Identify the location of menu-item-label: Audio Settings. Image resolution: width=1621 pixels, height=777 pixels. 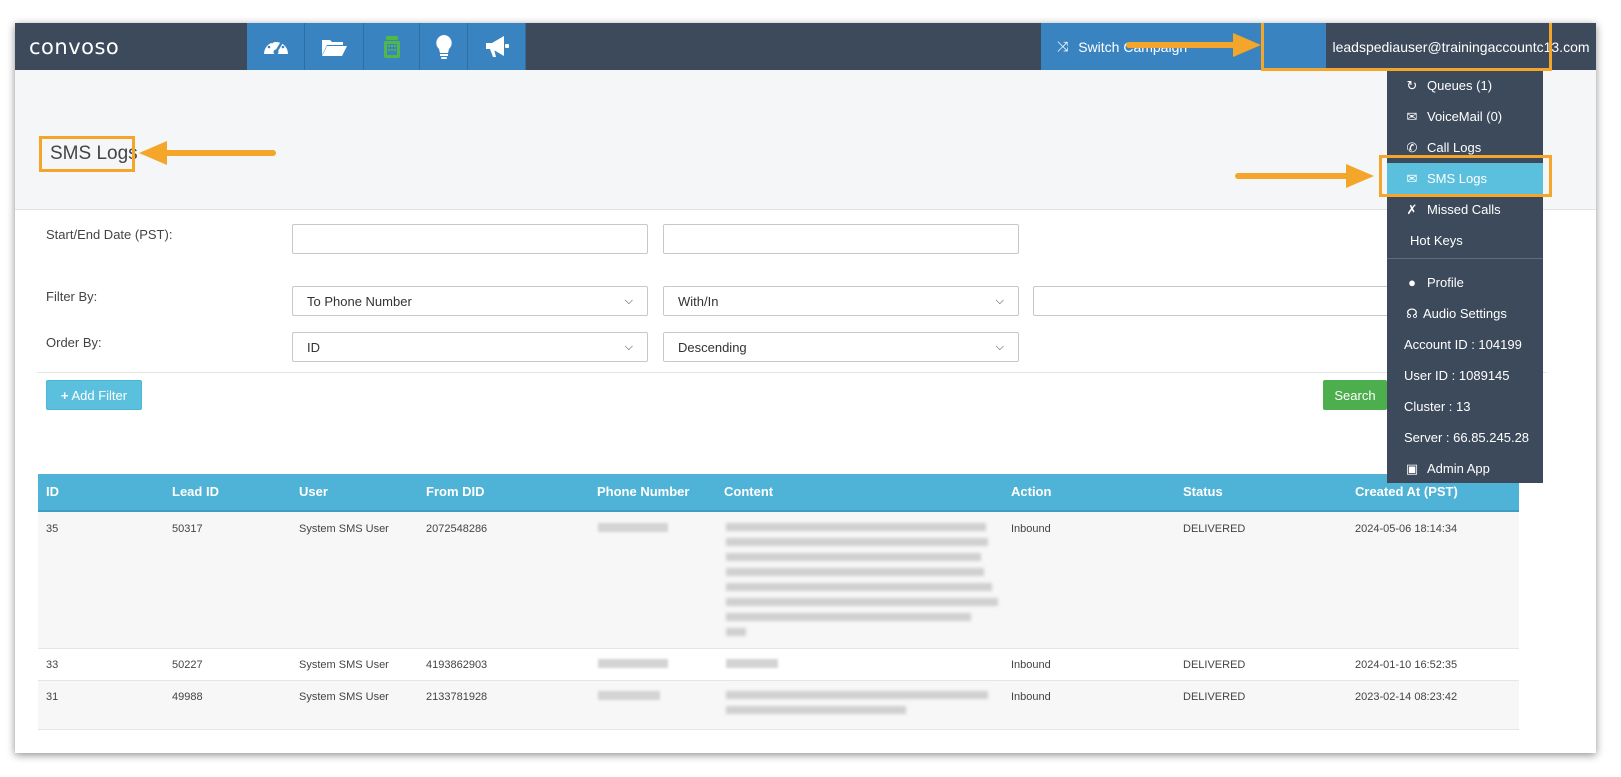
(1465, 313).